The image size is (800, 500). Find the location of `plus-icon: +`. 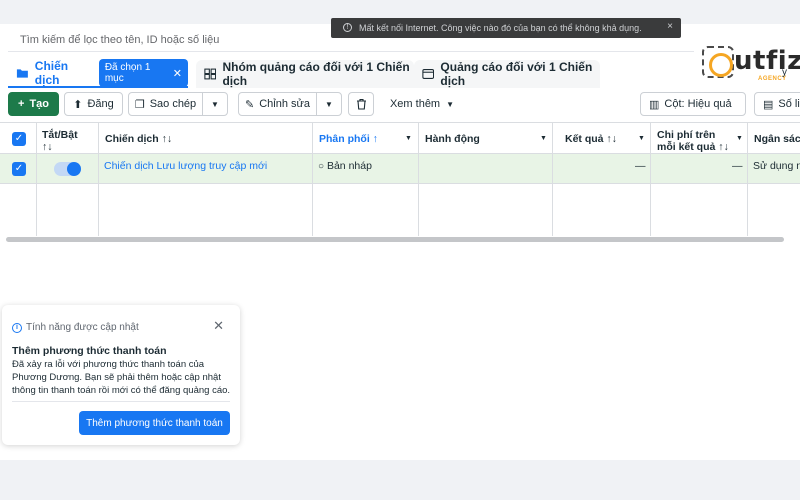

plus-icon: + is located at coordinates (21, 104).